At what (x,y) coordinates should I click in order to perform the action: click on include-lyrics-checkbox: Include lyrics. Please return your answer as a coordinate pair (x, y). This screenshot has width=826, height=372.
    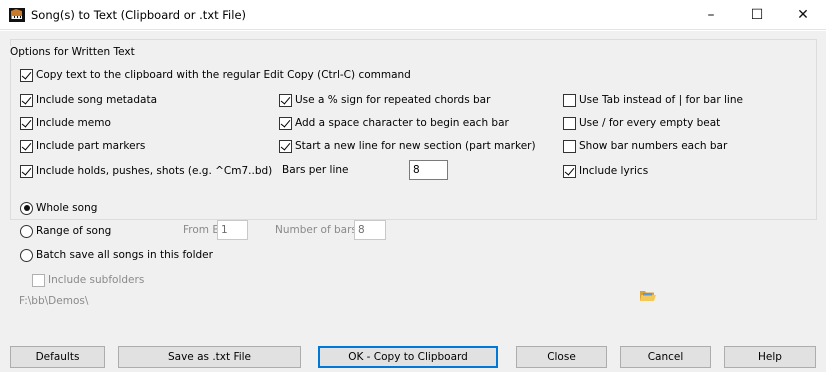
    Looking at the image, I should click on (605, 171).